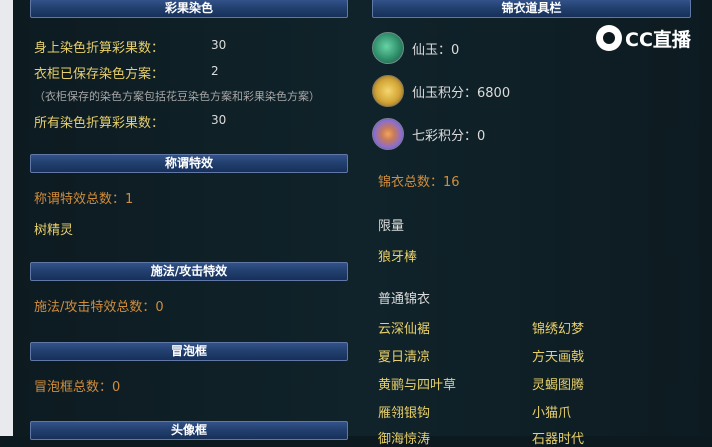 The width and height of the screenshot is (712, 447). I want to click on wardrobe-dye-value: 2, so click(215, 71).